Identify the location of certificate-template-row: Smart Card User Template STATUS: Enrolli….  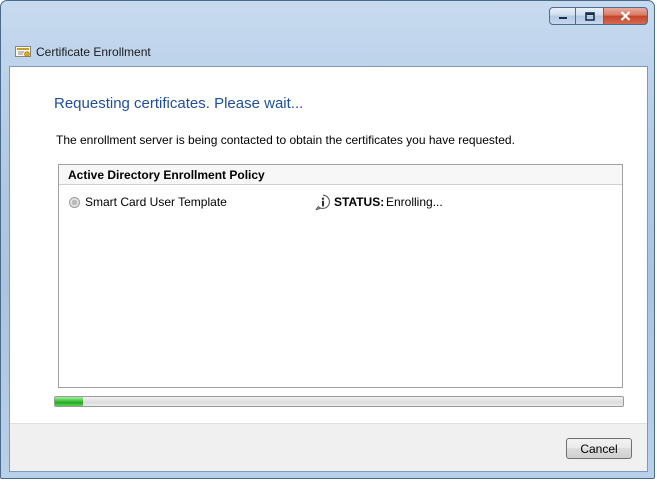
(339, 203).